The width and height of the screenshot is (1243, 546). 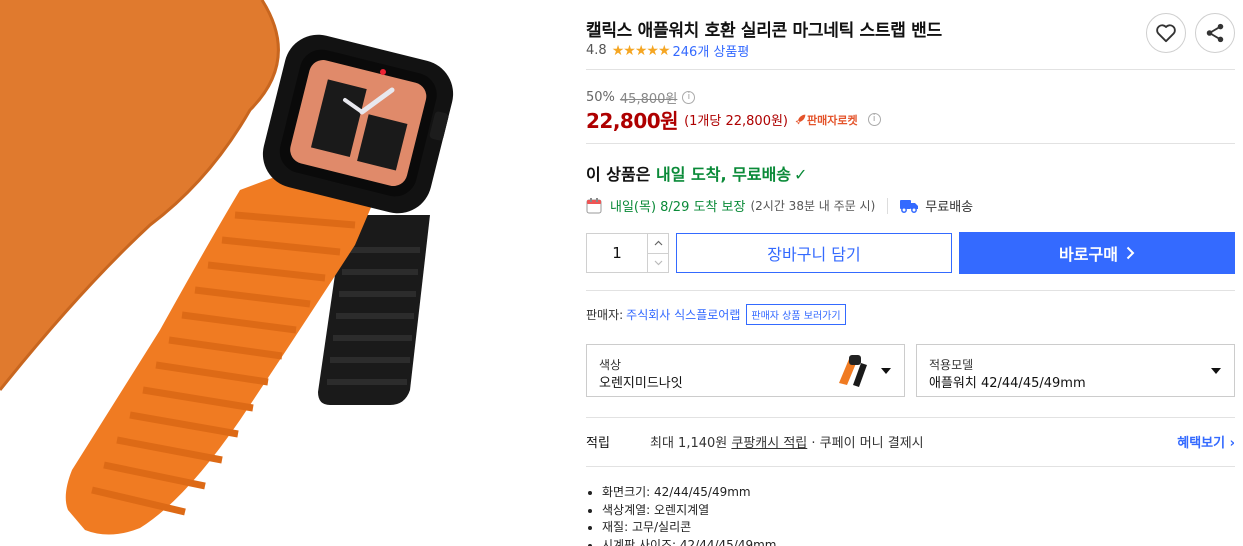 I want to click on share-icon, so click(x=1215, y=33).